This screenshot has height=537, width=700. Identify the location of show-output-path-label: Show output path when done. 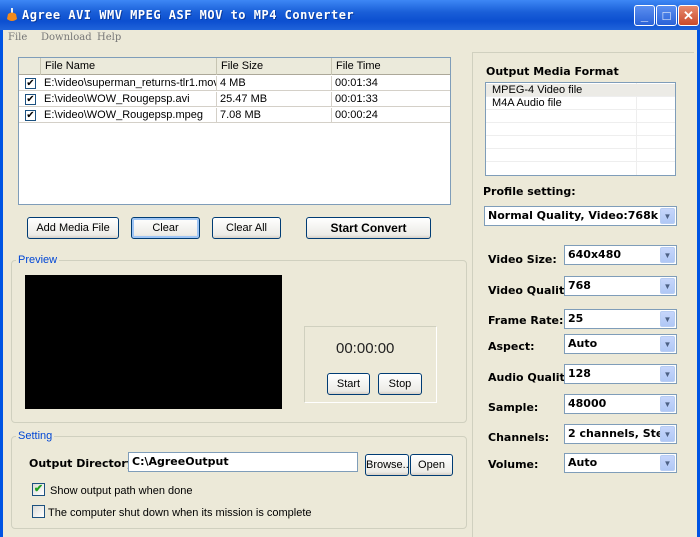
(121, 491).